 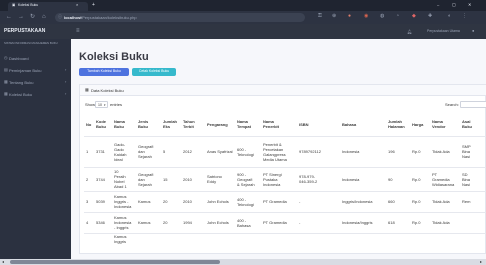 I want to click on cell-halaman: 618, so click(x=391, y=222).